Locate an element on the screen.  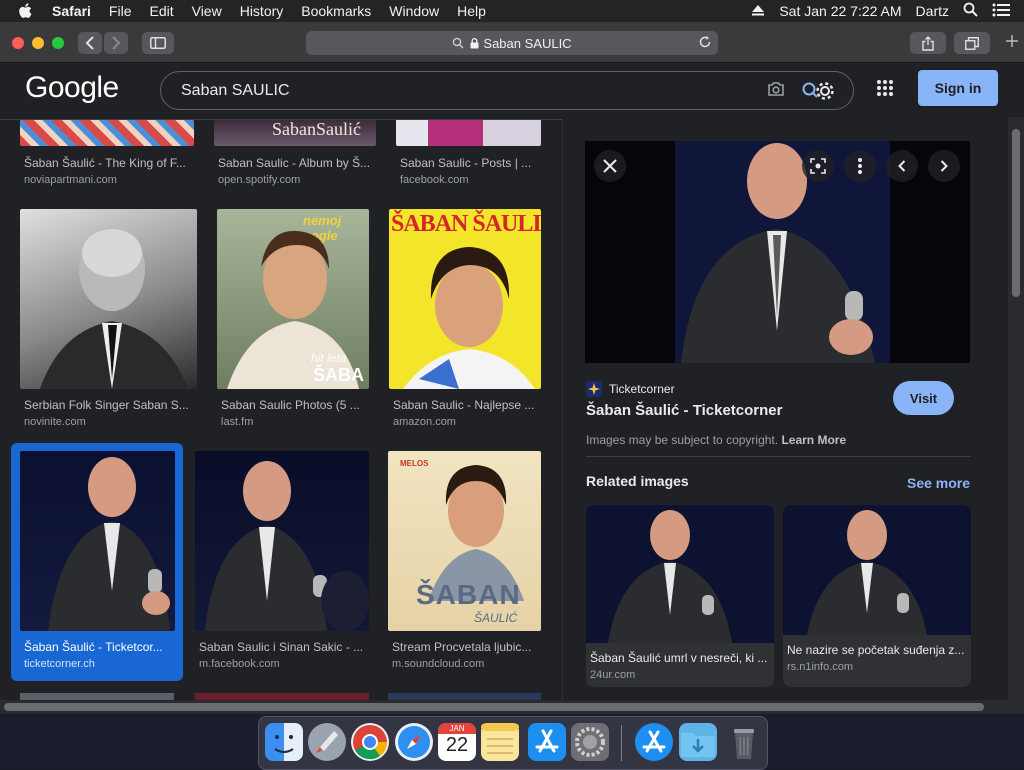
menu-window: Window is located at coordinates (414, 11).